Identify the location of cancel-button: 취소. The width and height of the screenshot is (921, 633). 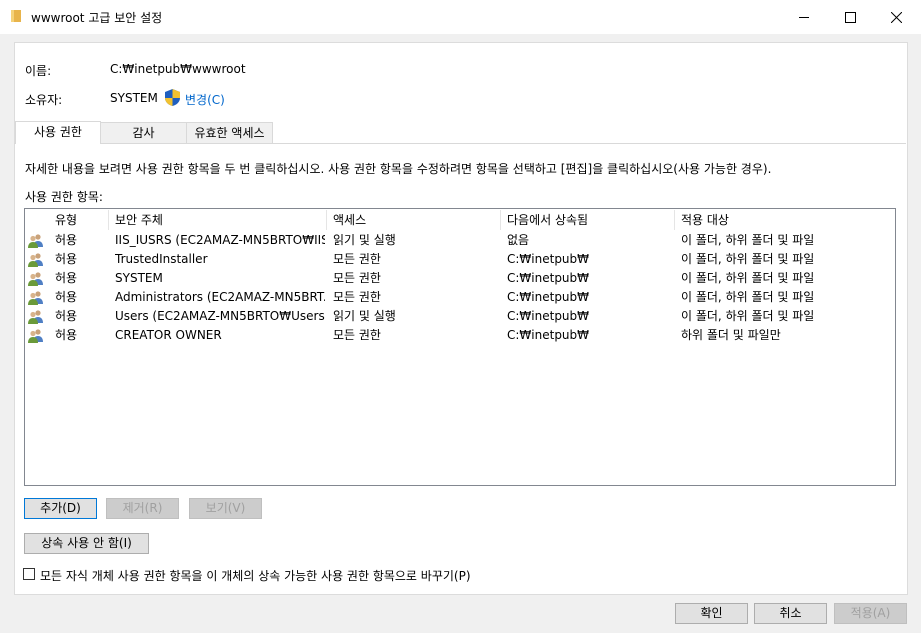
(790, 613).